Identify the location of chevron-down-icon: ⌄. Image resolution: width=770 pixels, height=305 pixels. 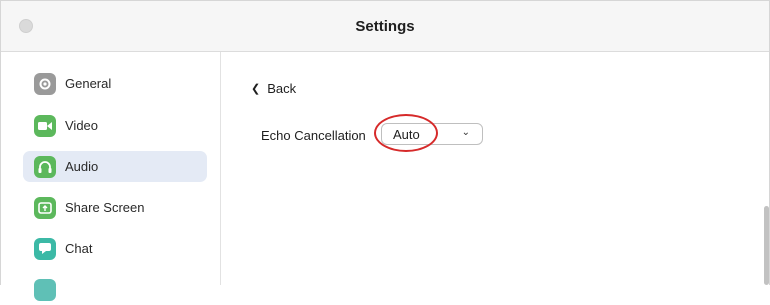
(465, 132).